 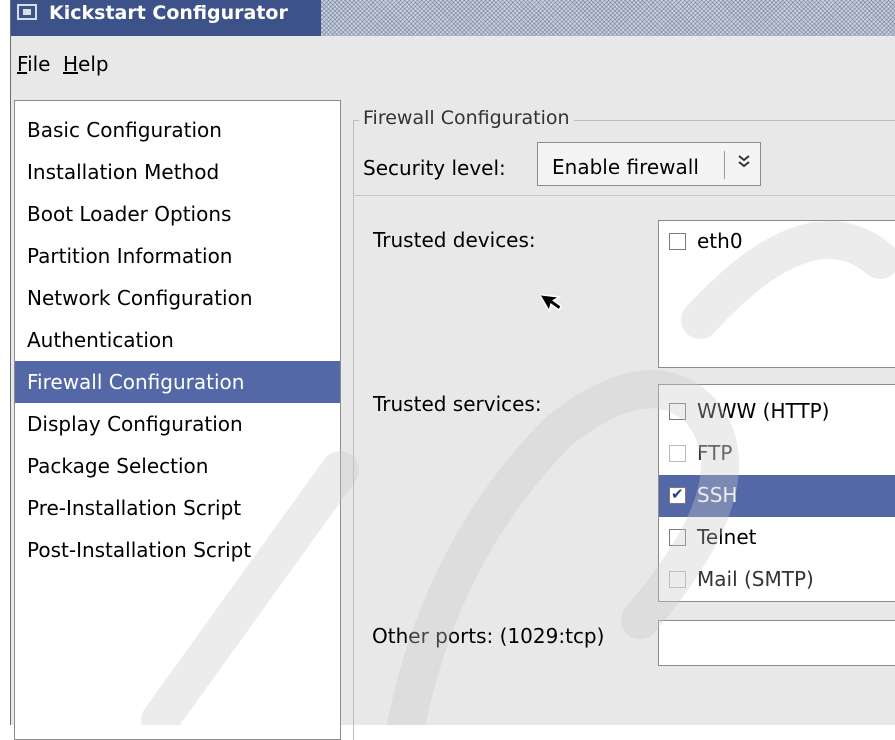 I want to click on select-divider, so click(x=724, y=165).